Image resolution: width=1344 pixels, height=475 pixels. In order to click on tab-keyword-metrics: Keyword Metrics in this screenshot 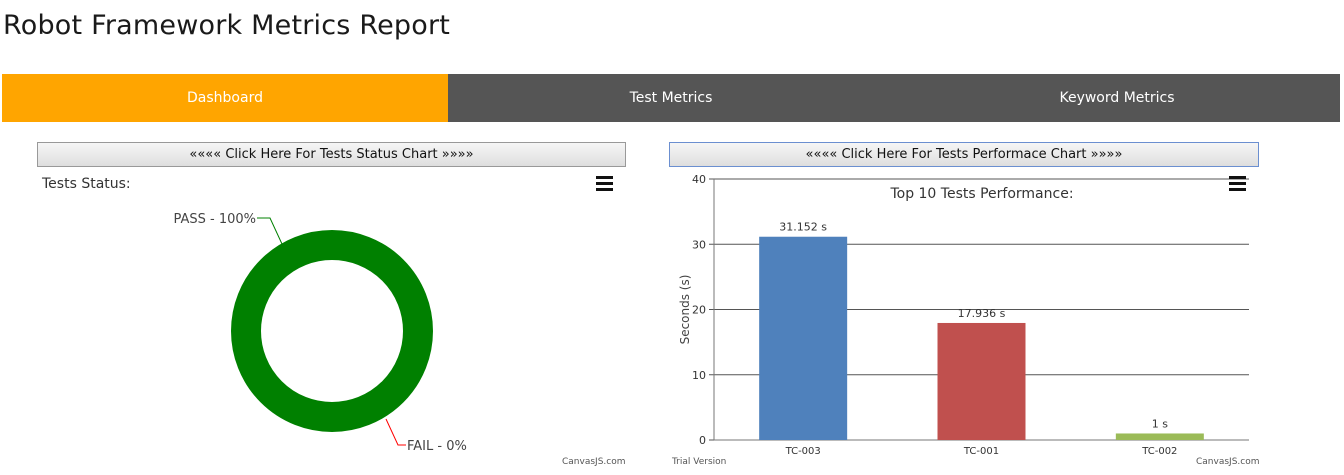, I will do `click(1117, 98)`.